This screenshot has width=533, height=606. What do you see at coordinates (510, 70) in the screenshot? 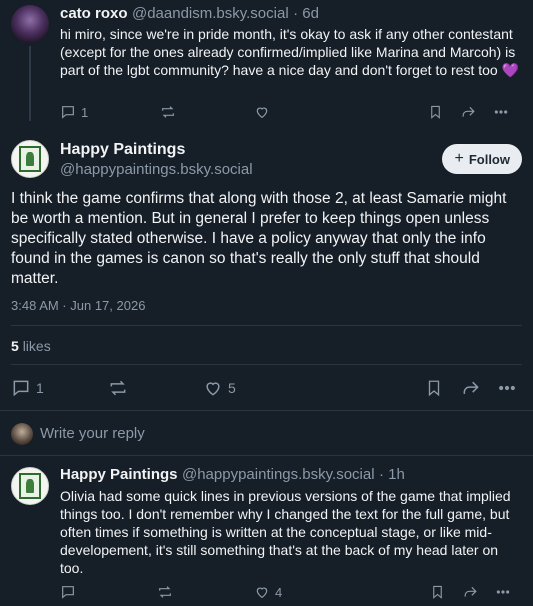
I see `heart-emoji: 💜` at bounding box center [510, 70].